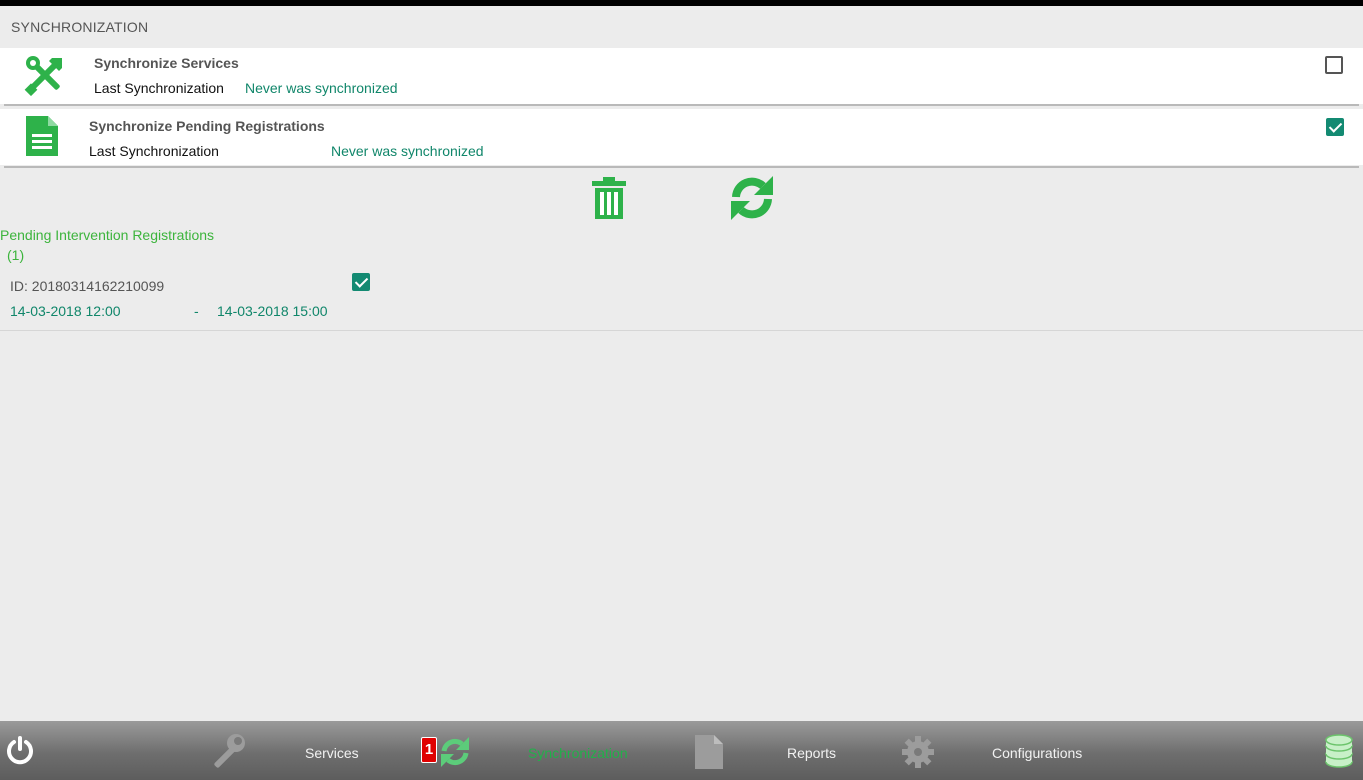 Image resolution: width=1363 pixels, height=780 pixels. I want to click on page-title: SYNCHRONIZATION, so click(80, 27).